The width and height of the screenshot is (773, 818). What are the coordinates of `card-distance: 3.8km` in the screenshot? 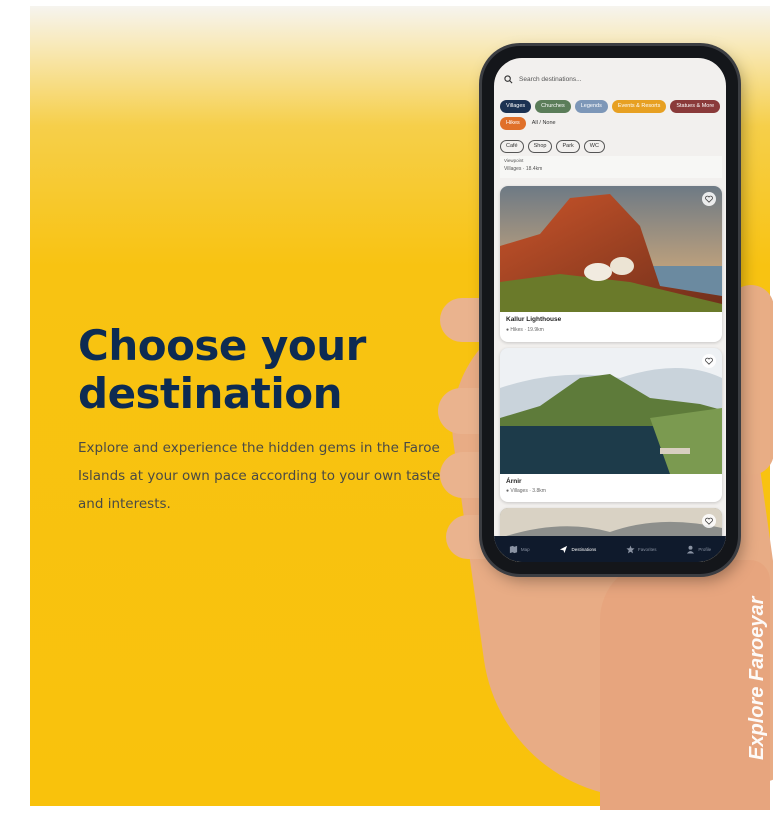 It's located at (539, 491).